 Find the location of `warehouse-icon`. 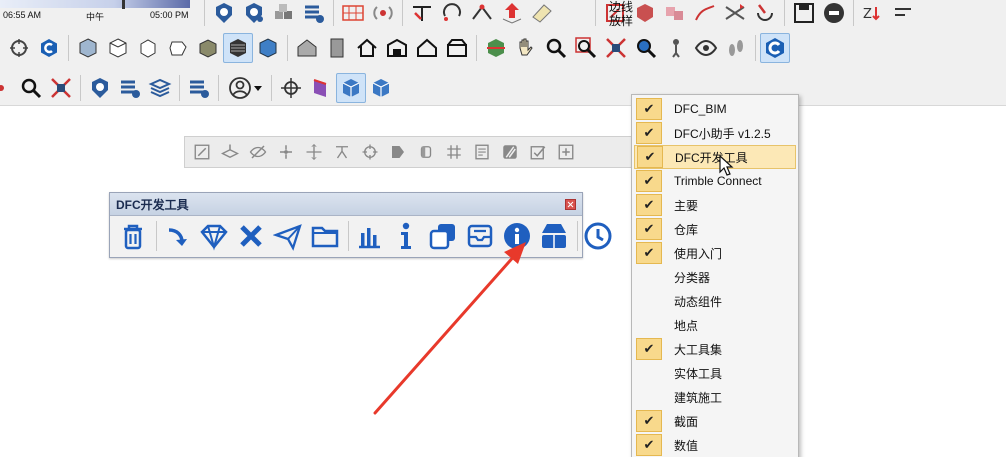

warehouse-icon is located at coordinates (397, 48).